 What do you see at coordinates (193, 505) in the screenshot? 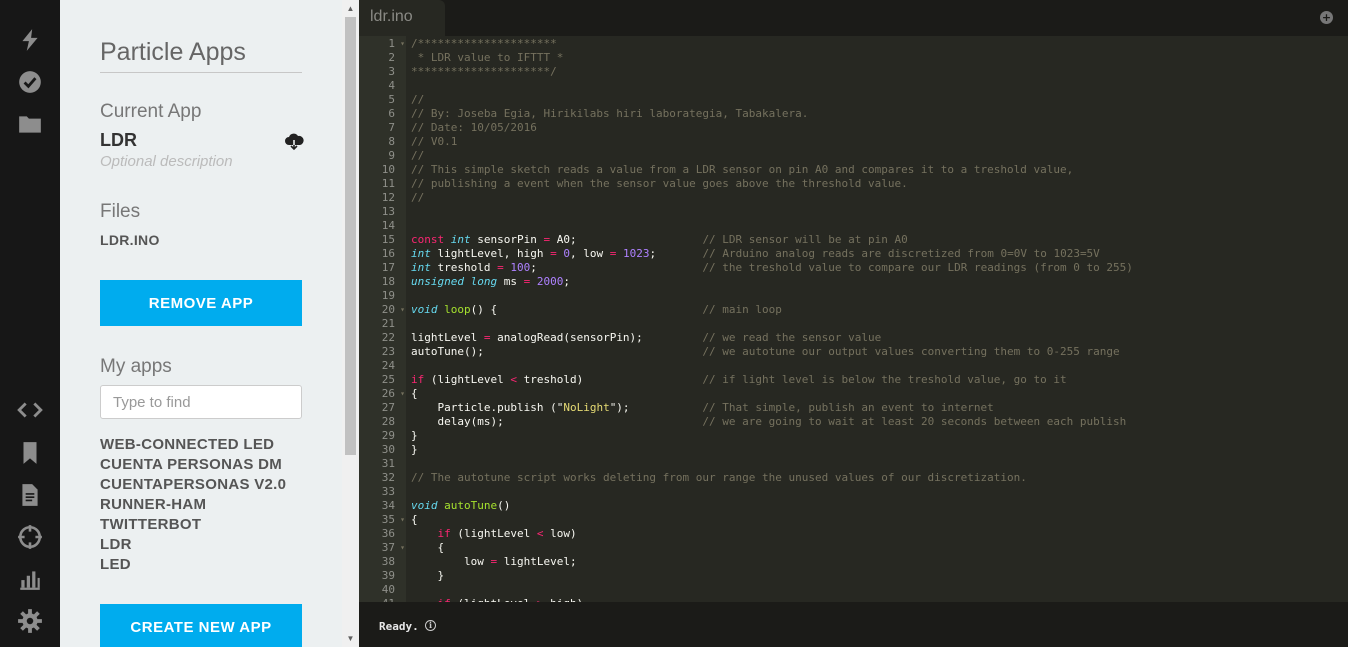
I see `app-list-item: RUNNER-HAM` at bounding box center [193, 505].